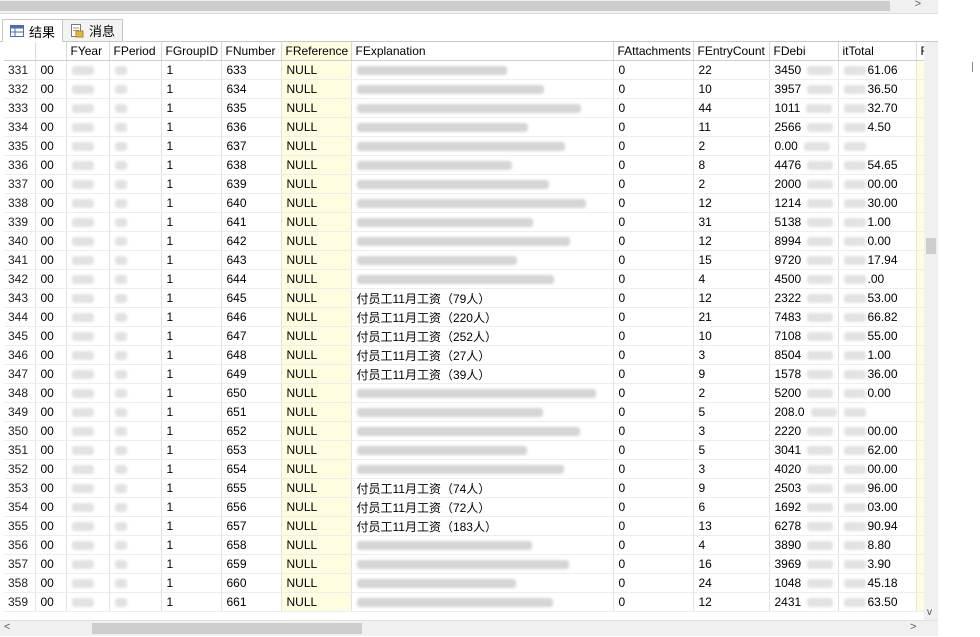 Image resolution: width=980 pixels, height=637 pixels. What do you see at coordinates (466, 279) in the screenshot?
I see `table-row: 342 00 1 644 NULL 0 4 4500 .00` at bounding box center [466, 279].